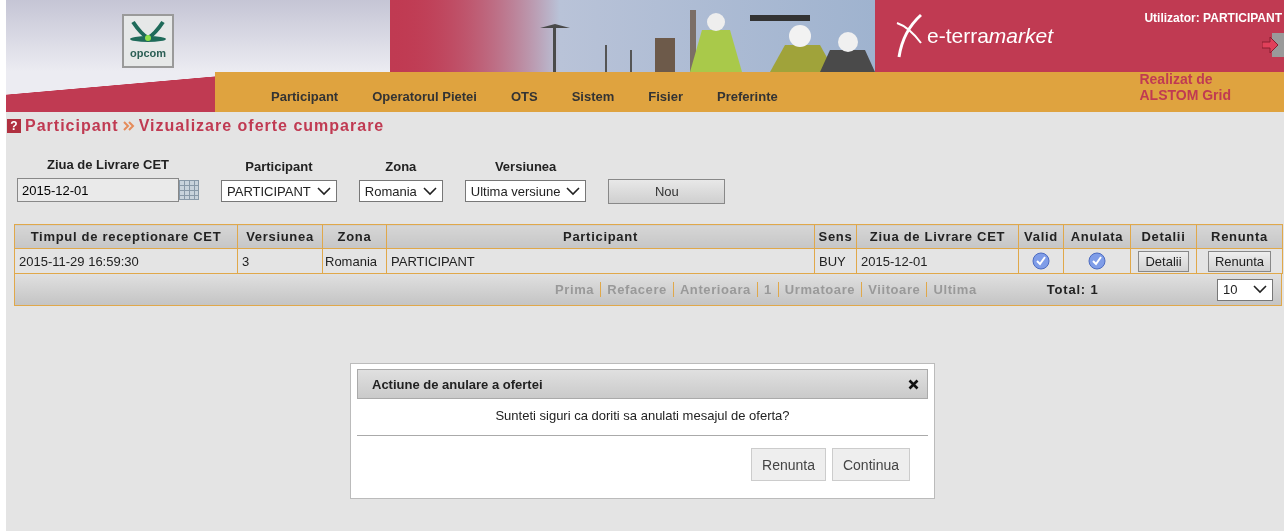 The height and width of the screenshot is (531, 1284). I want to click on breadcrumb-item: Participant, so click(72, 126).